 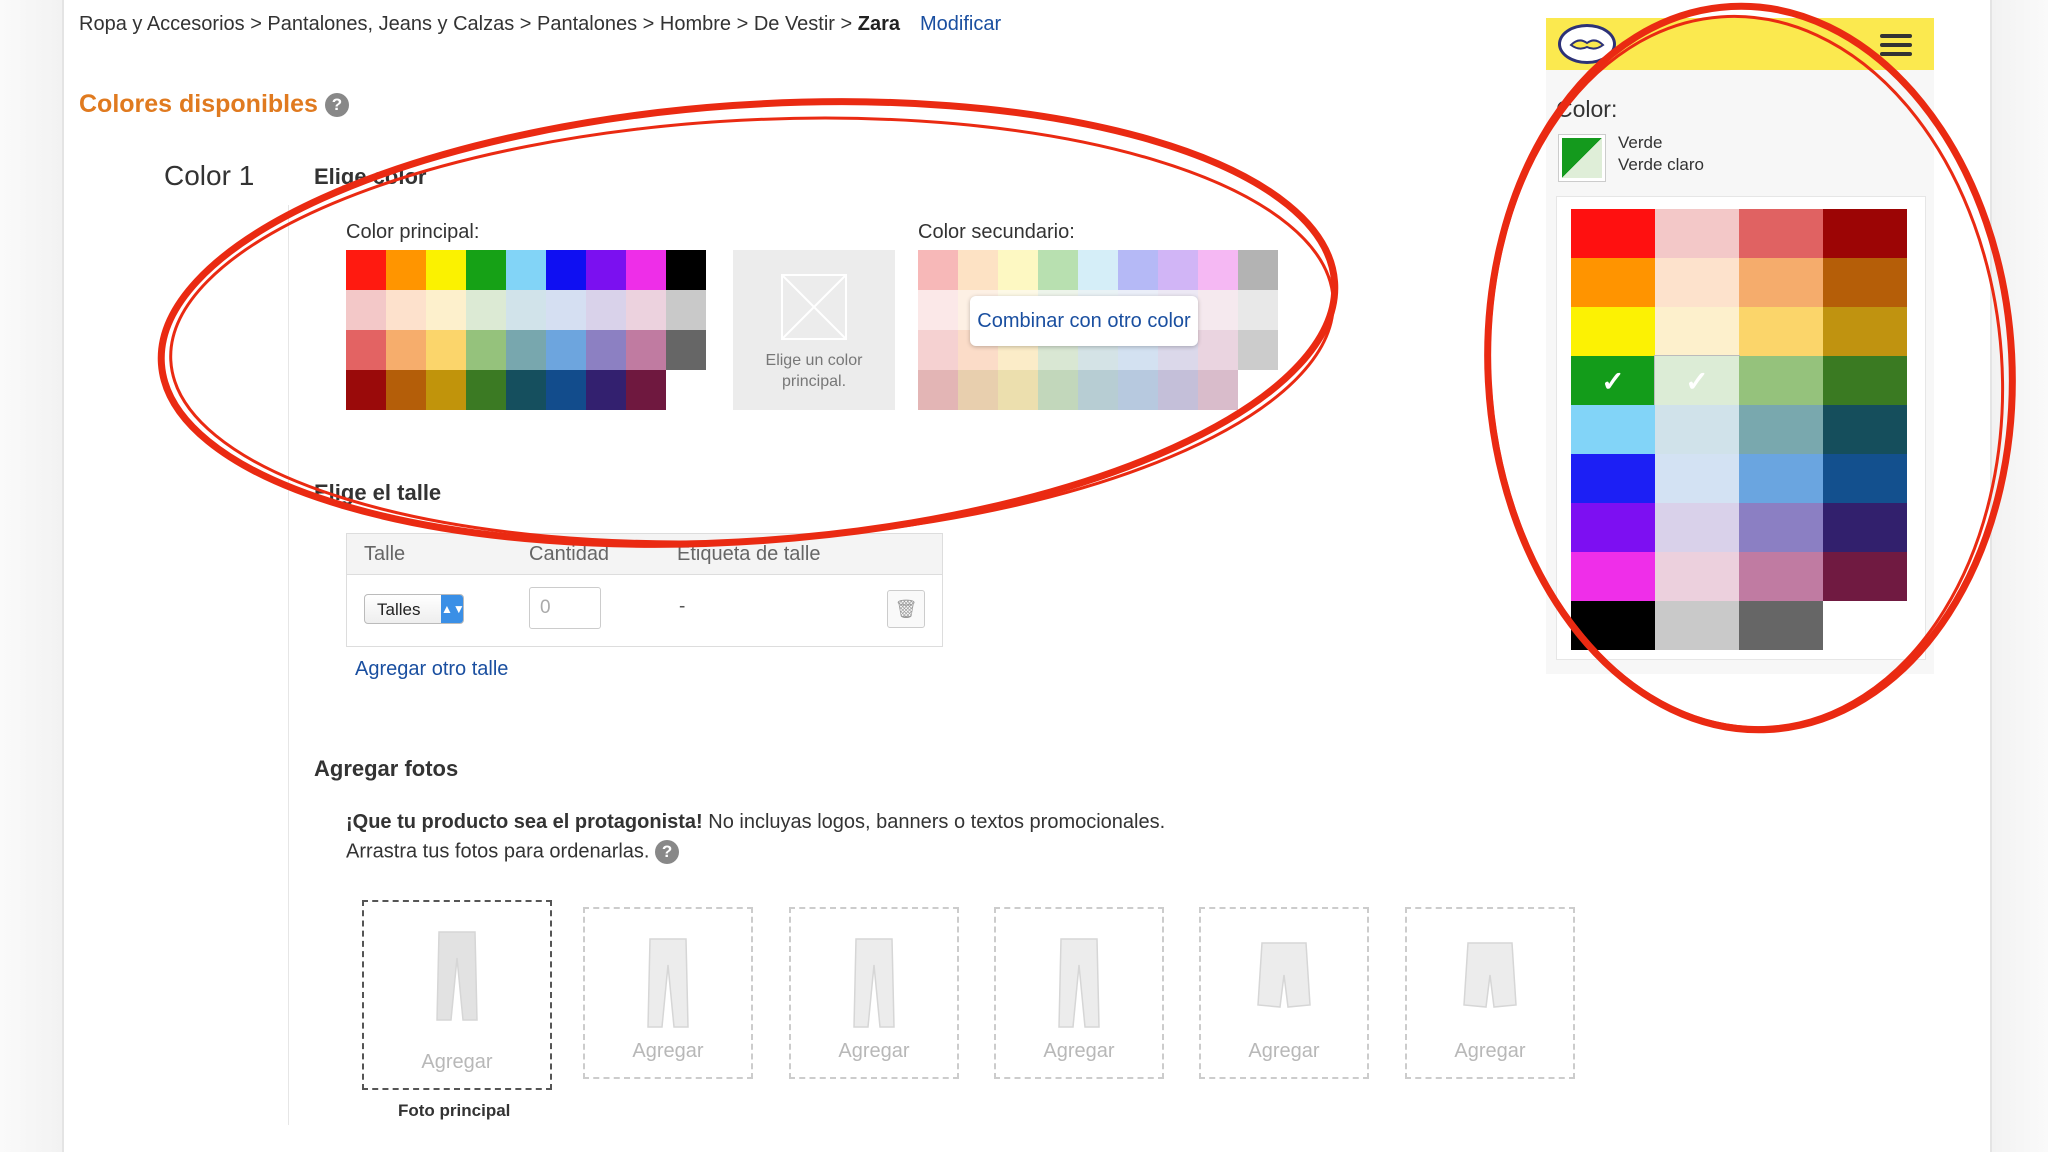 What do you see at coordinates (1490, 993) in the screenshot?
I see `photo-slot-5: Agregar` at bounding box center [1490, 993].